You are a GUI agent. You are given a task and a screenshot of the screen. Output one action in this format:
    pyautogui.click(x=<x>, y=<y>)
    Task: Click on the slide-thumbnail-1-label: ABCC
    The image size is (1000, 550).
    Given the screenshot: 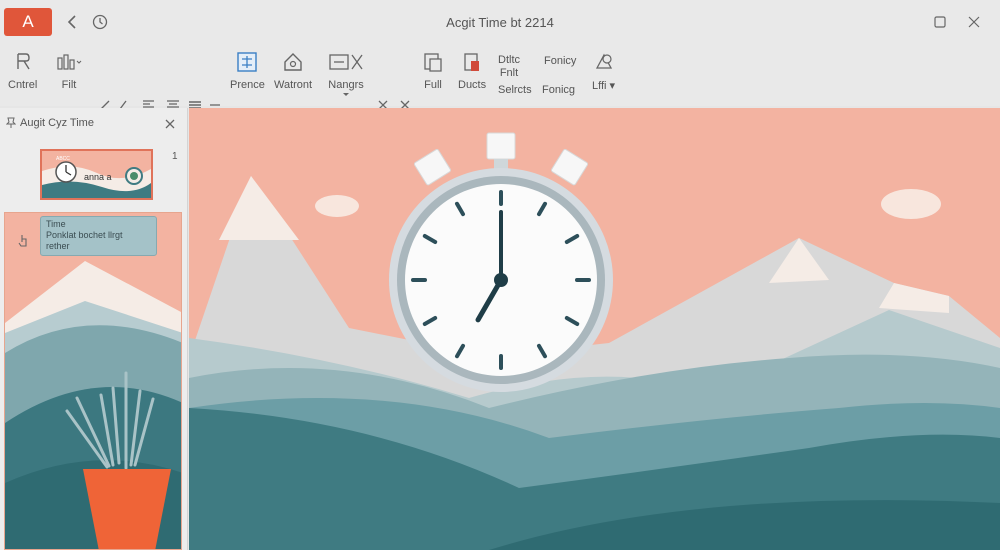 What is the action you would take?
    pyautogui.click(x=63, y=159)
    